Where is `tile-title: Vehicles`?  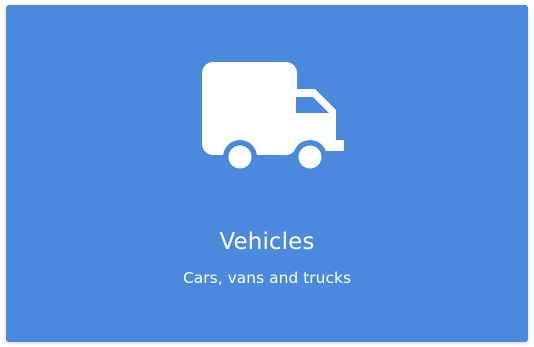
tile-title: Vehicles is located at coordinates (267, 242).